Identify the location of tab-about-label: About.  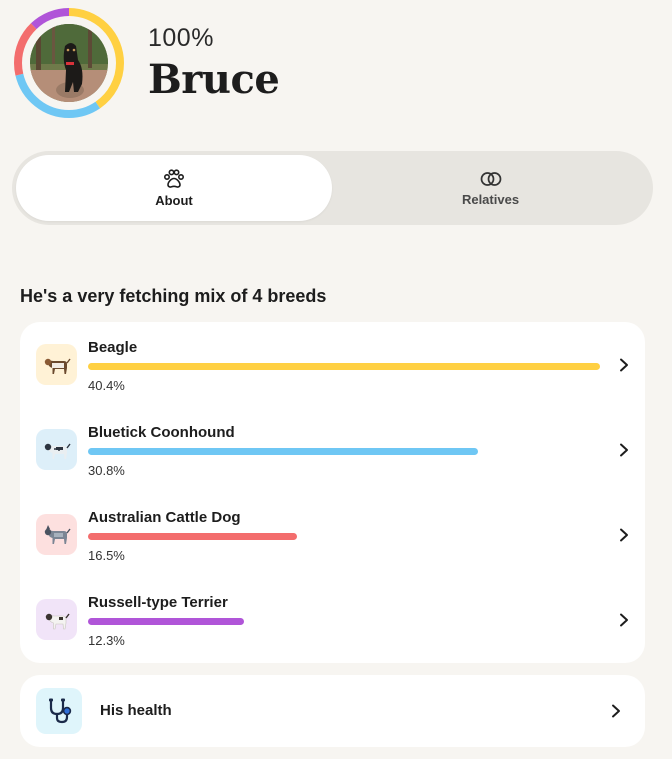
(174, 200).